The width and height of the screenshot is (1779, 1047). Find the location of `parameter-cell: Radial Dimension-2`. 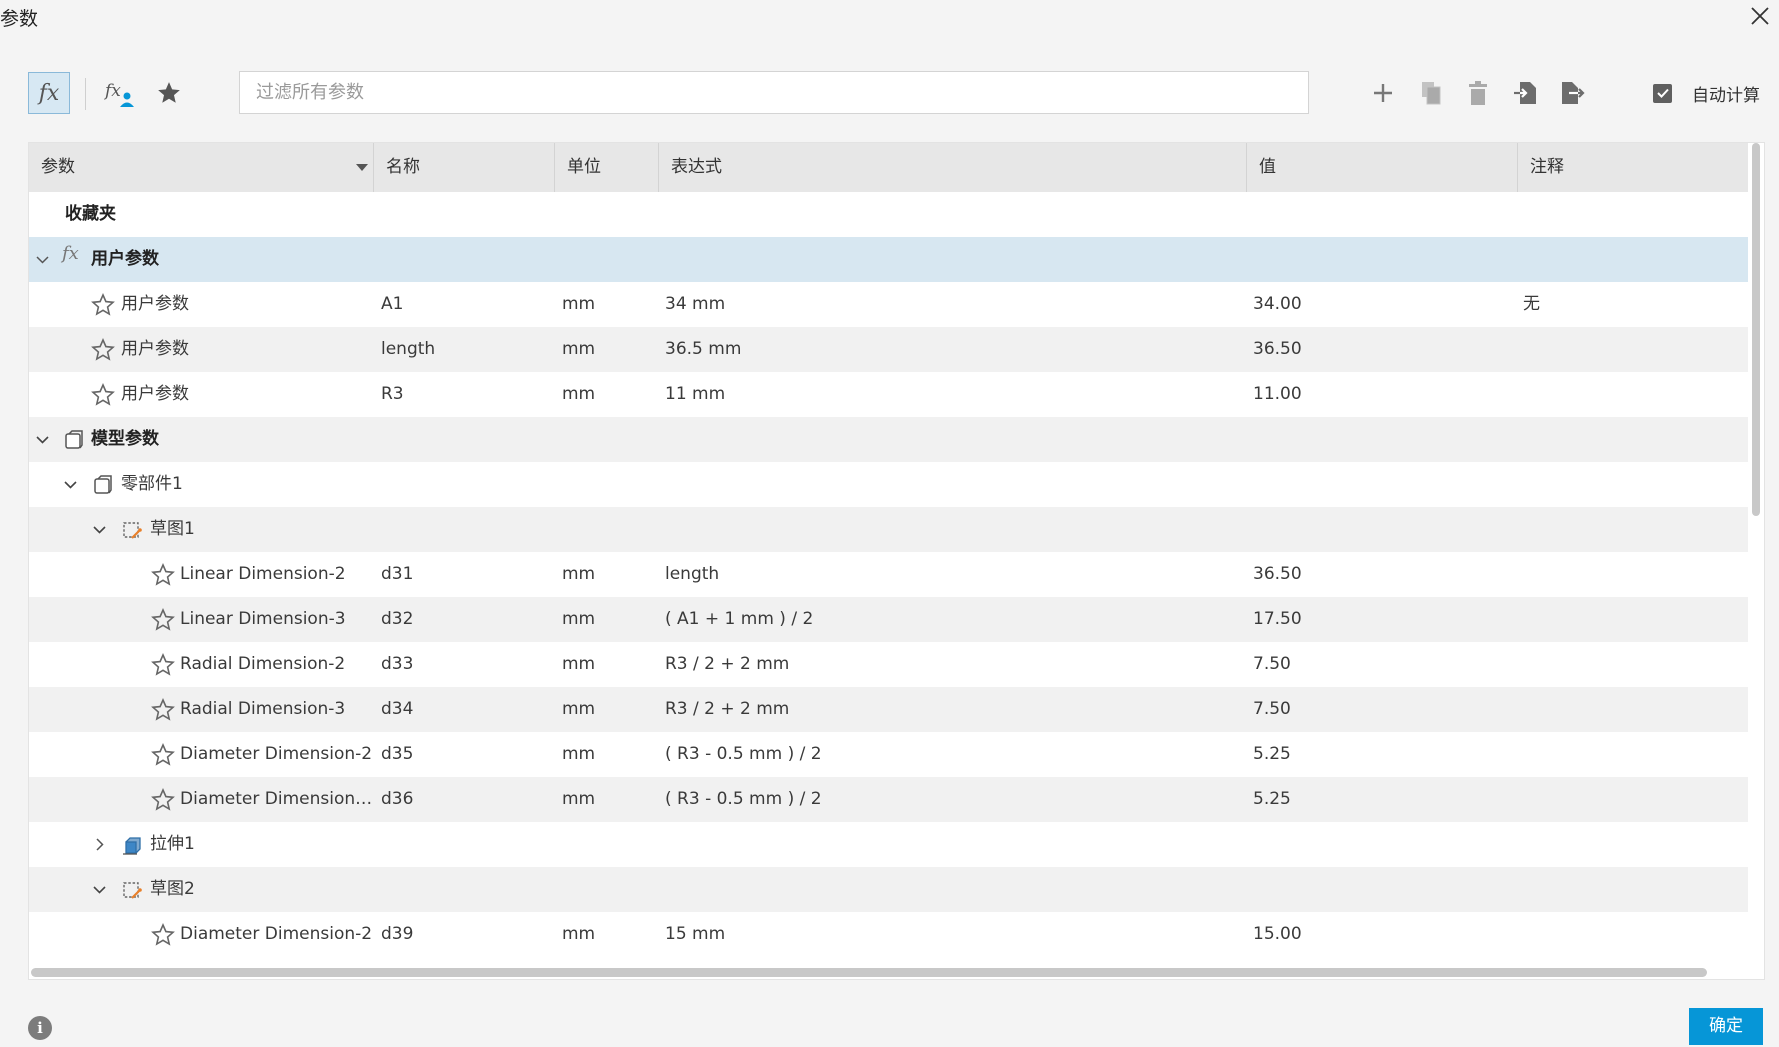

parameter-cell: Radial Dimension-2 is located at coordinates (263, 664).